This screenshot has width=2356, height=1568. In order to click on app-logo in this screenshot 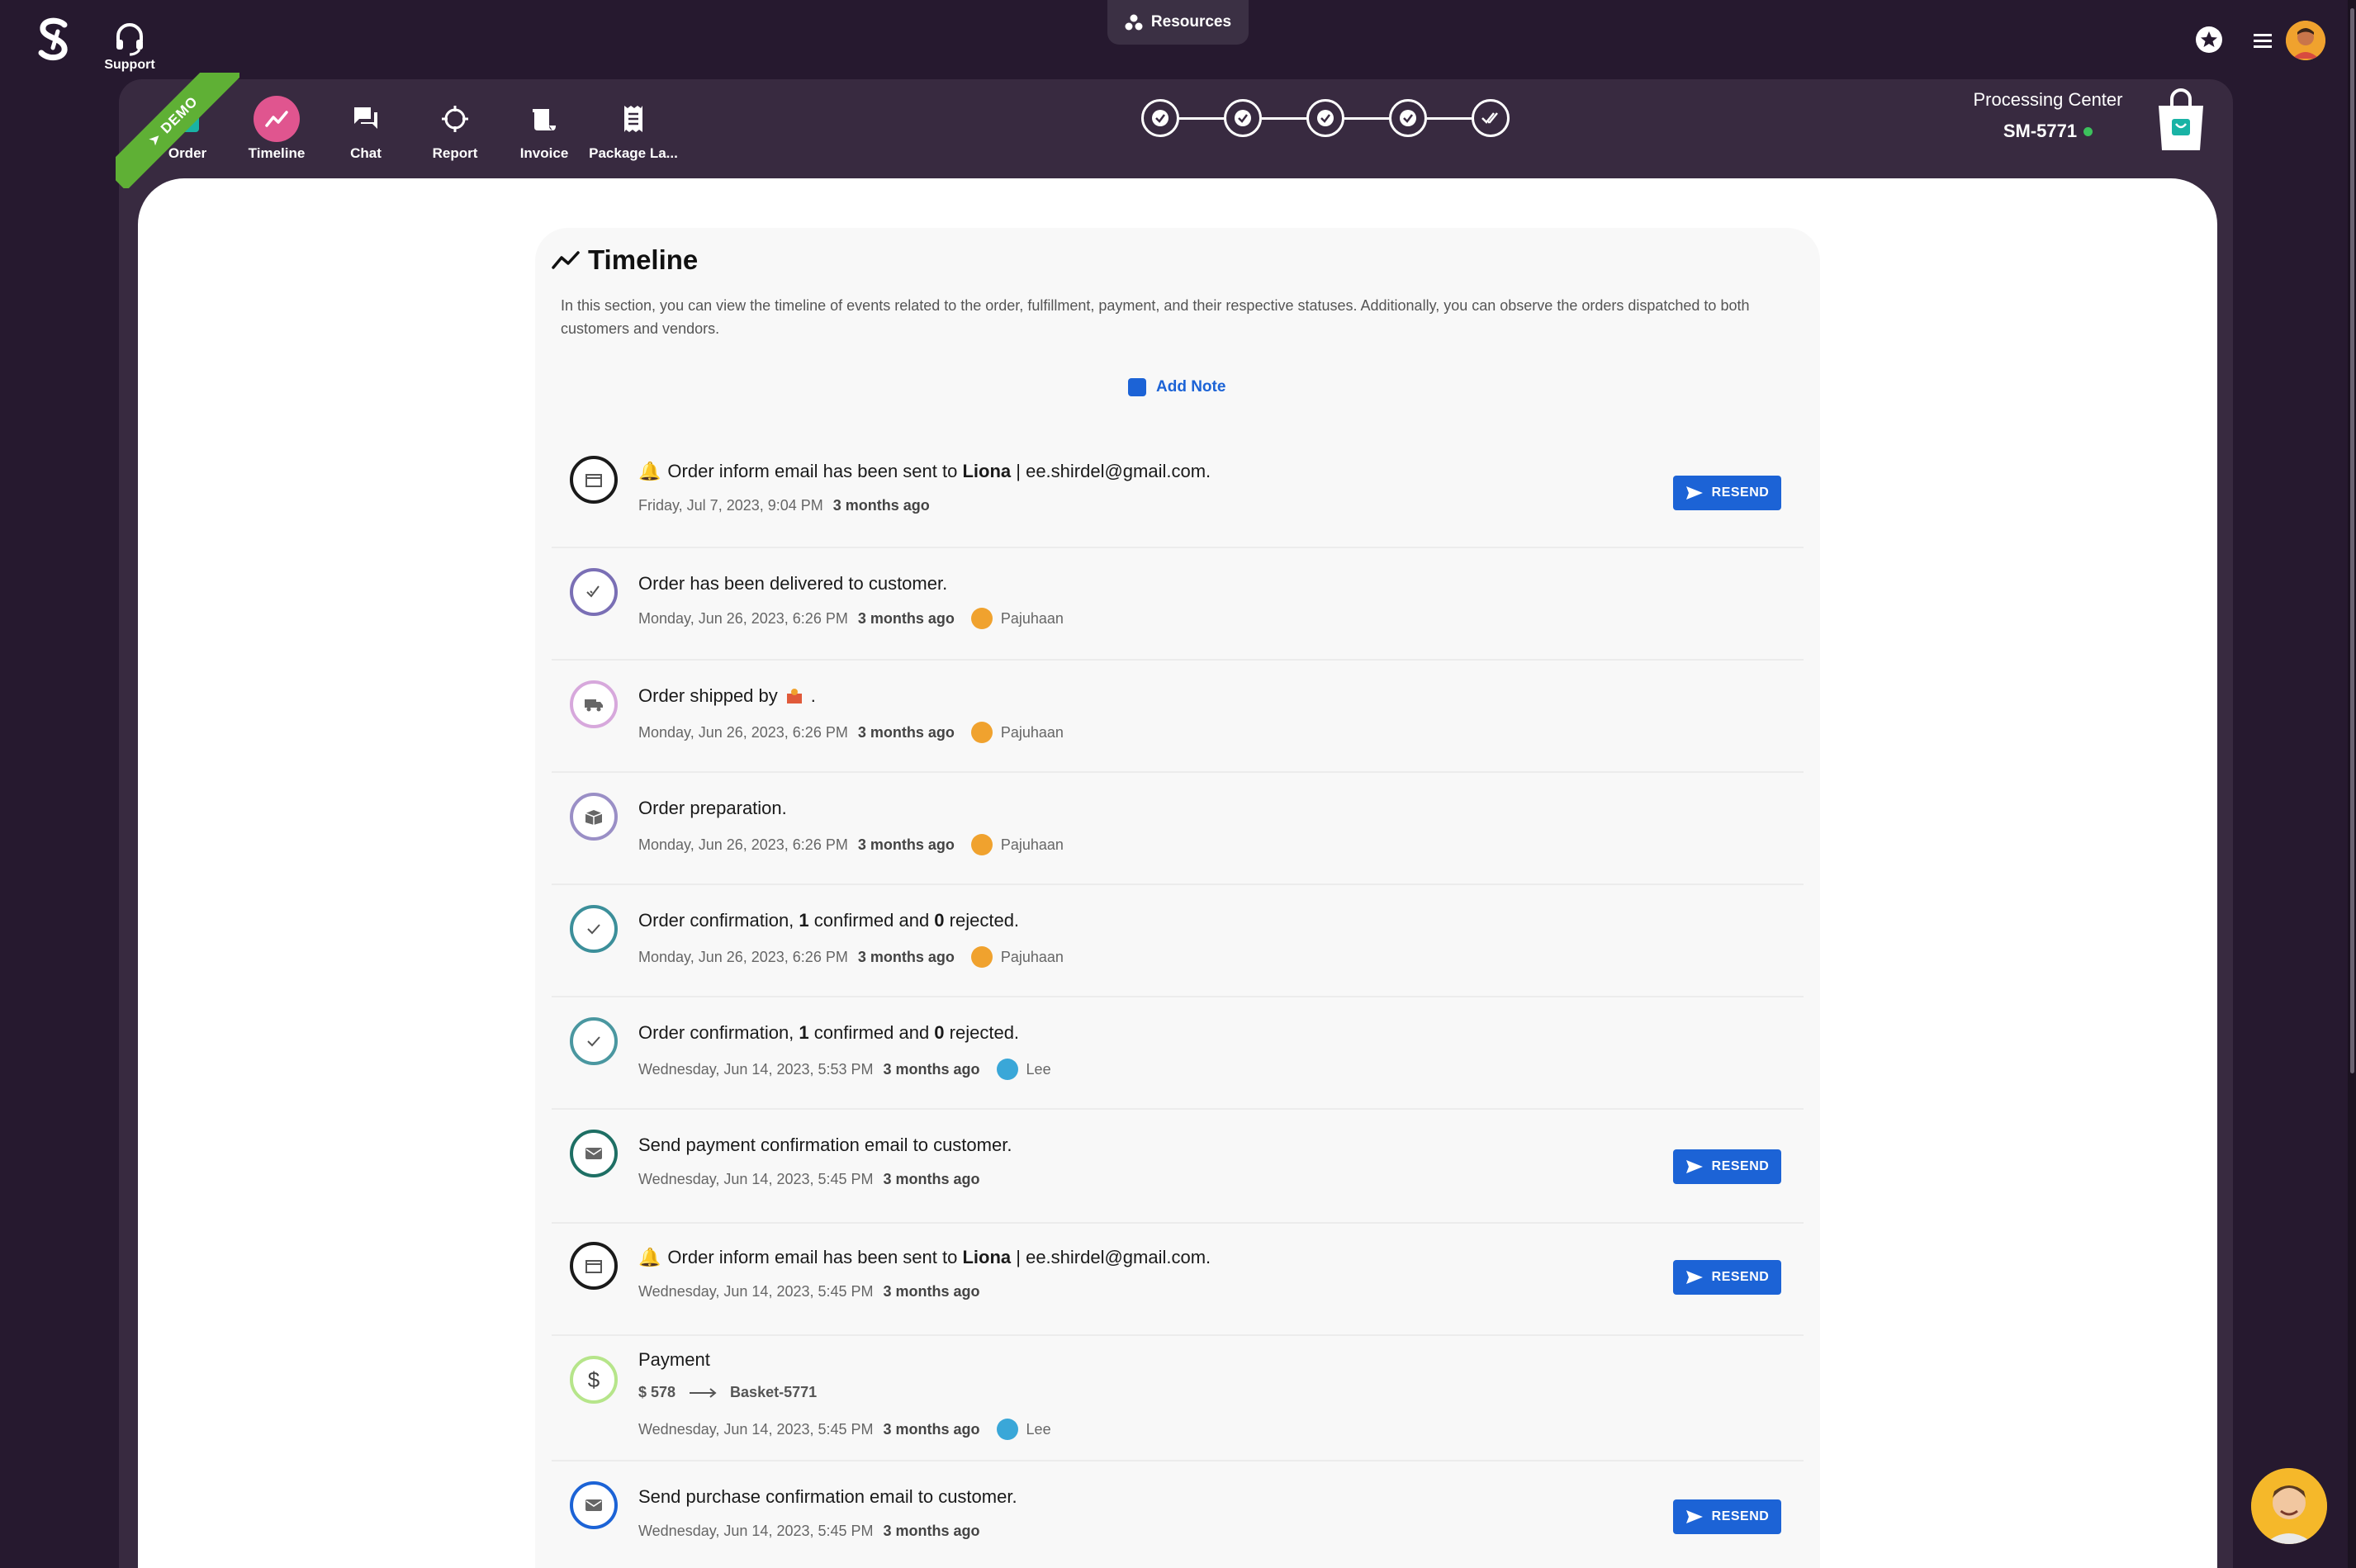, I will do `click(53, 40)`.